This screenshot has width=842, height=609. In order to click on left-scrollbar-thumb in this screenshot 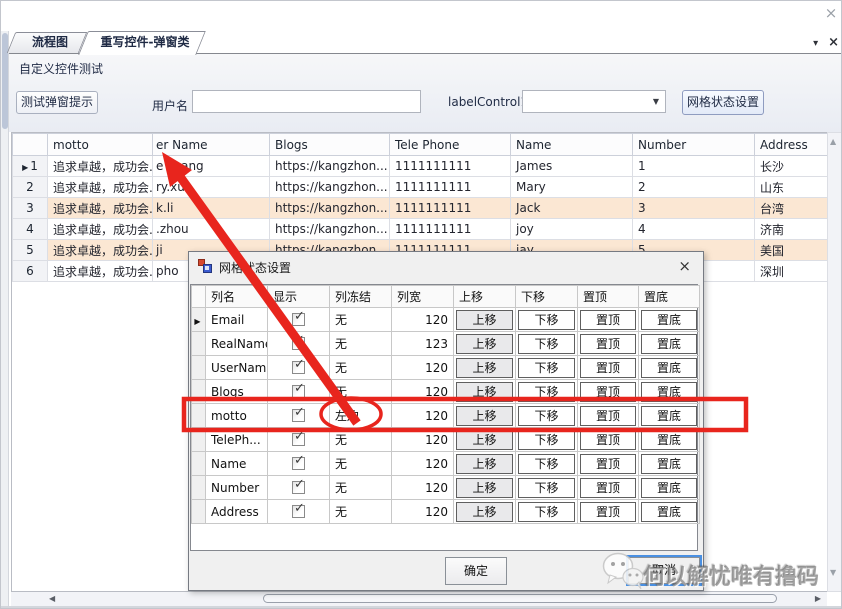, I will do `click(5, 81)`.